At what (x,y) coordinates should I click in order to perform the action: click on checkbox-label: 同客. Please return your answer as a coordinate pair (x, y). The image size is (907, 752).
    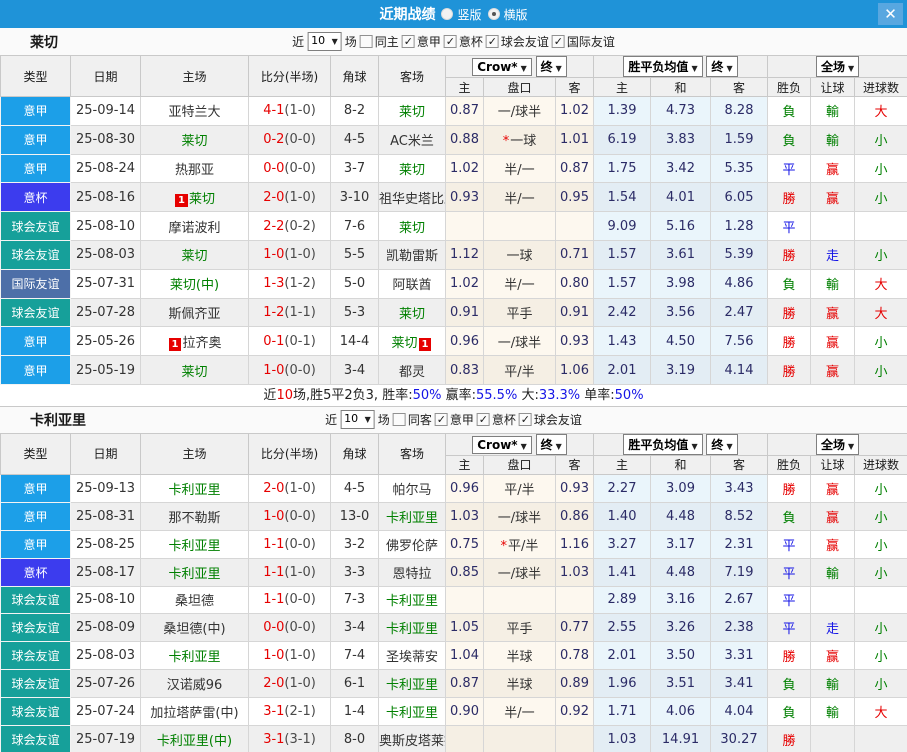
    Looking at the image, I should click on (419, 420).